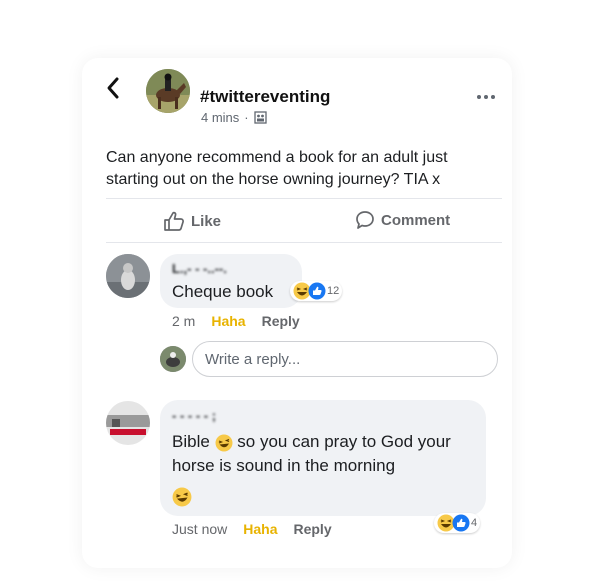  What do you see at coordinates (231, 281) in the screenshot?
I see `comment-bubble: L.,- - -..--. Cheque book` at bounding box center [231, 281].